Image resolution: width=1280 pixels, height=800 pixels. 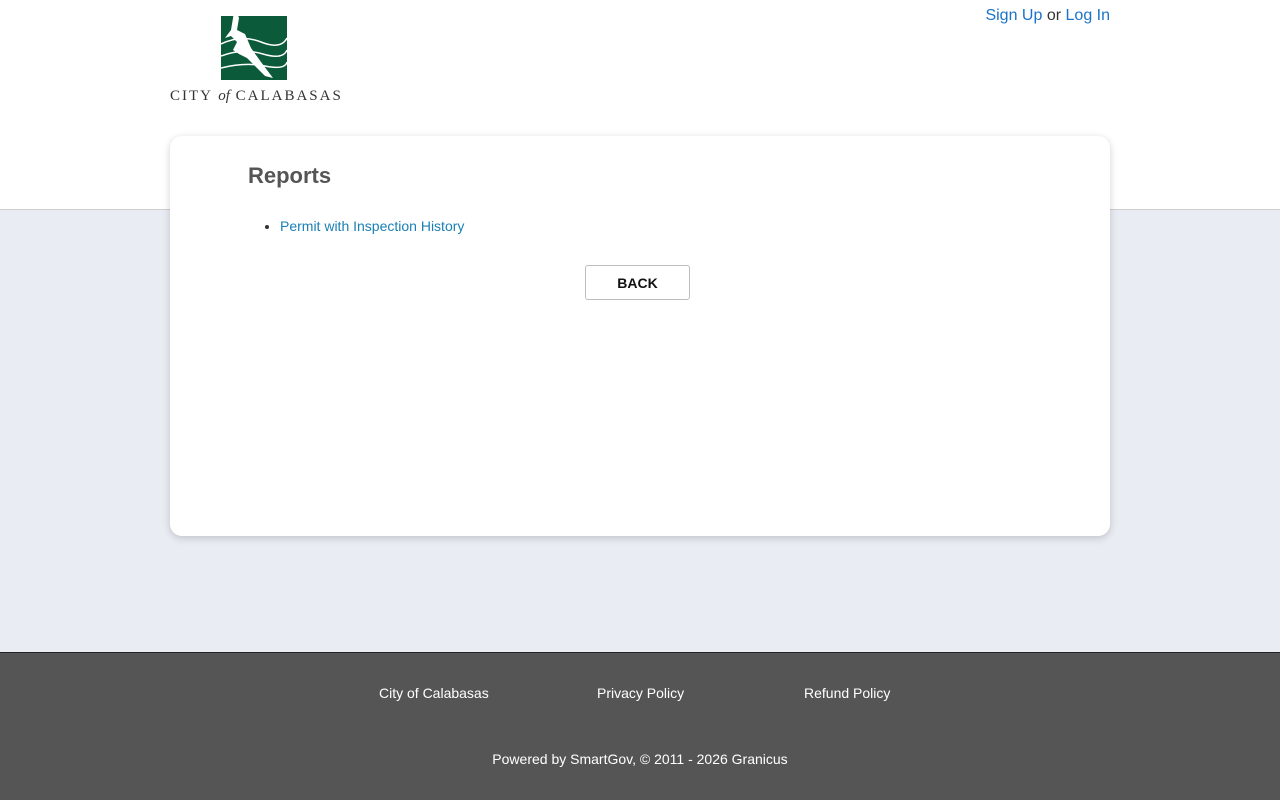 I want to click on report-list: Permit with Inspection History, so click(x=356, y=226).